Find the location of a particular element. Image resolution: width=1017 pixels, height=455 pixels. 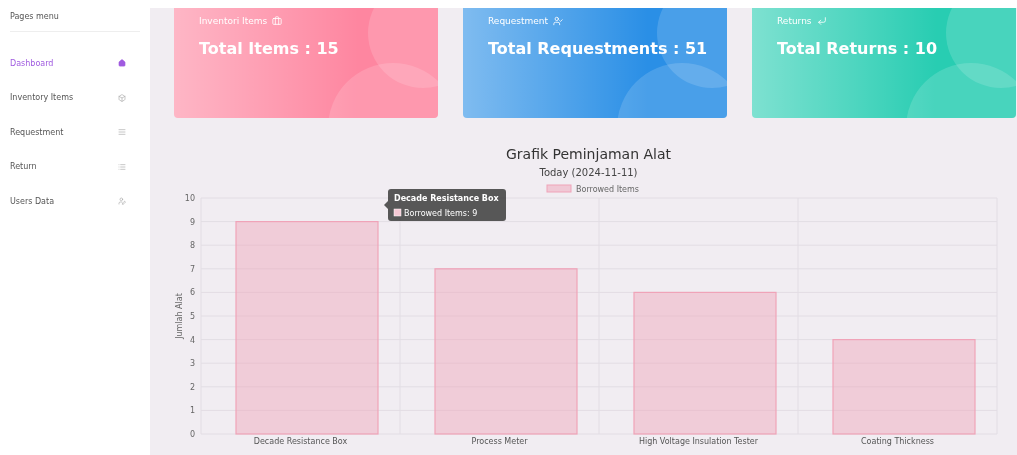

x-tick-label: Process Meter is located at coordinates (499, 441).